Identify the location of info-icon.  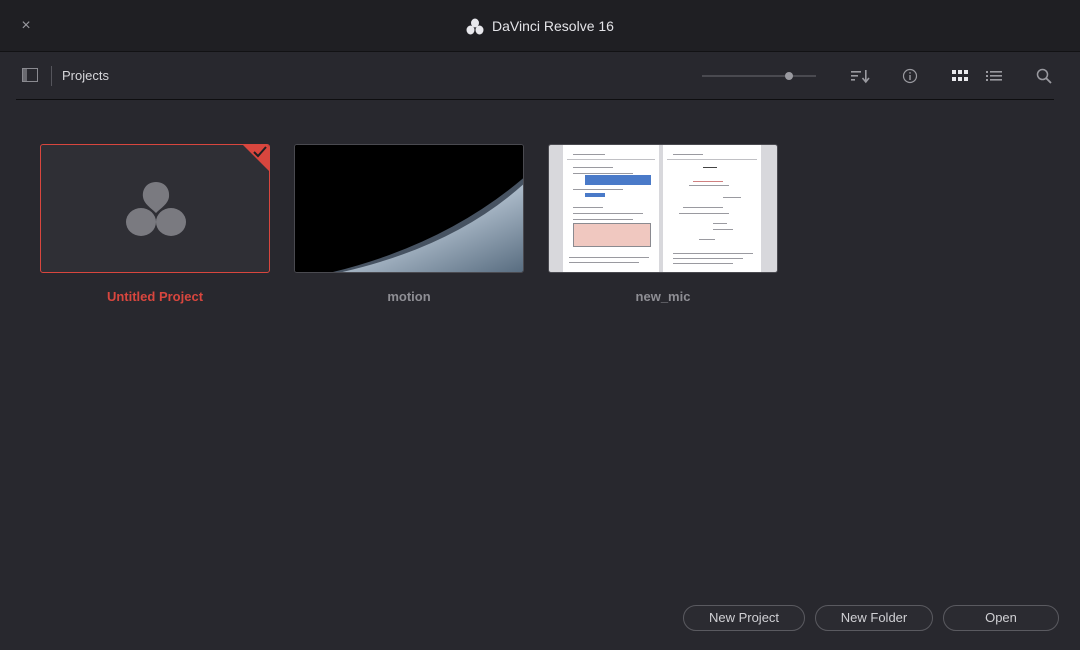
(910, 76).